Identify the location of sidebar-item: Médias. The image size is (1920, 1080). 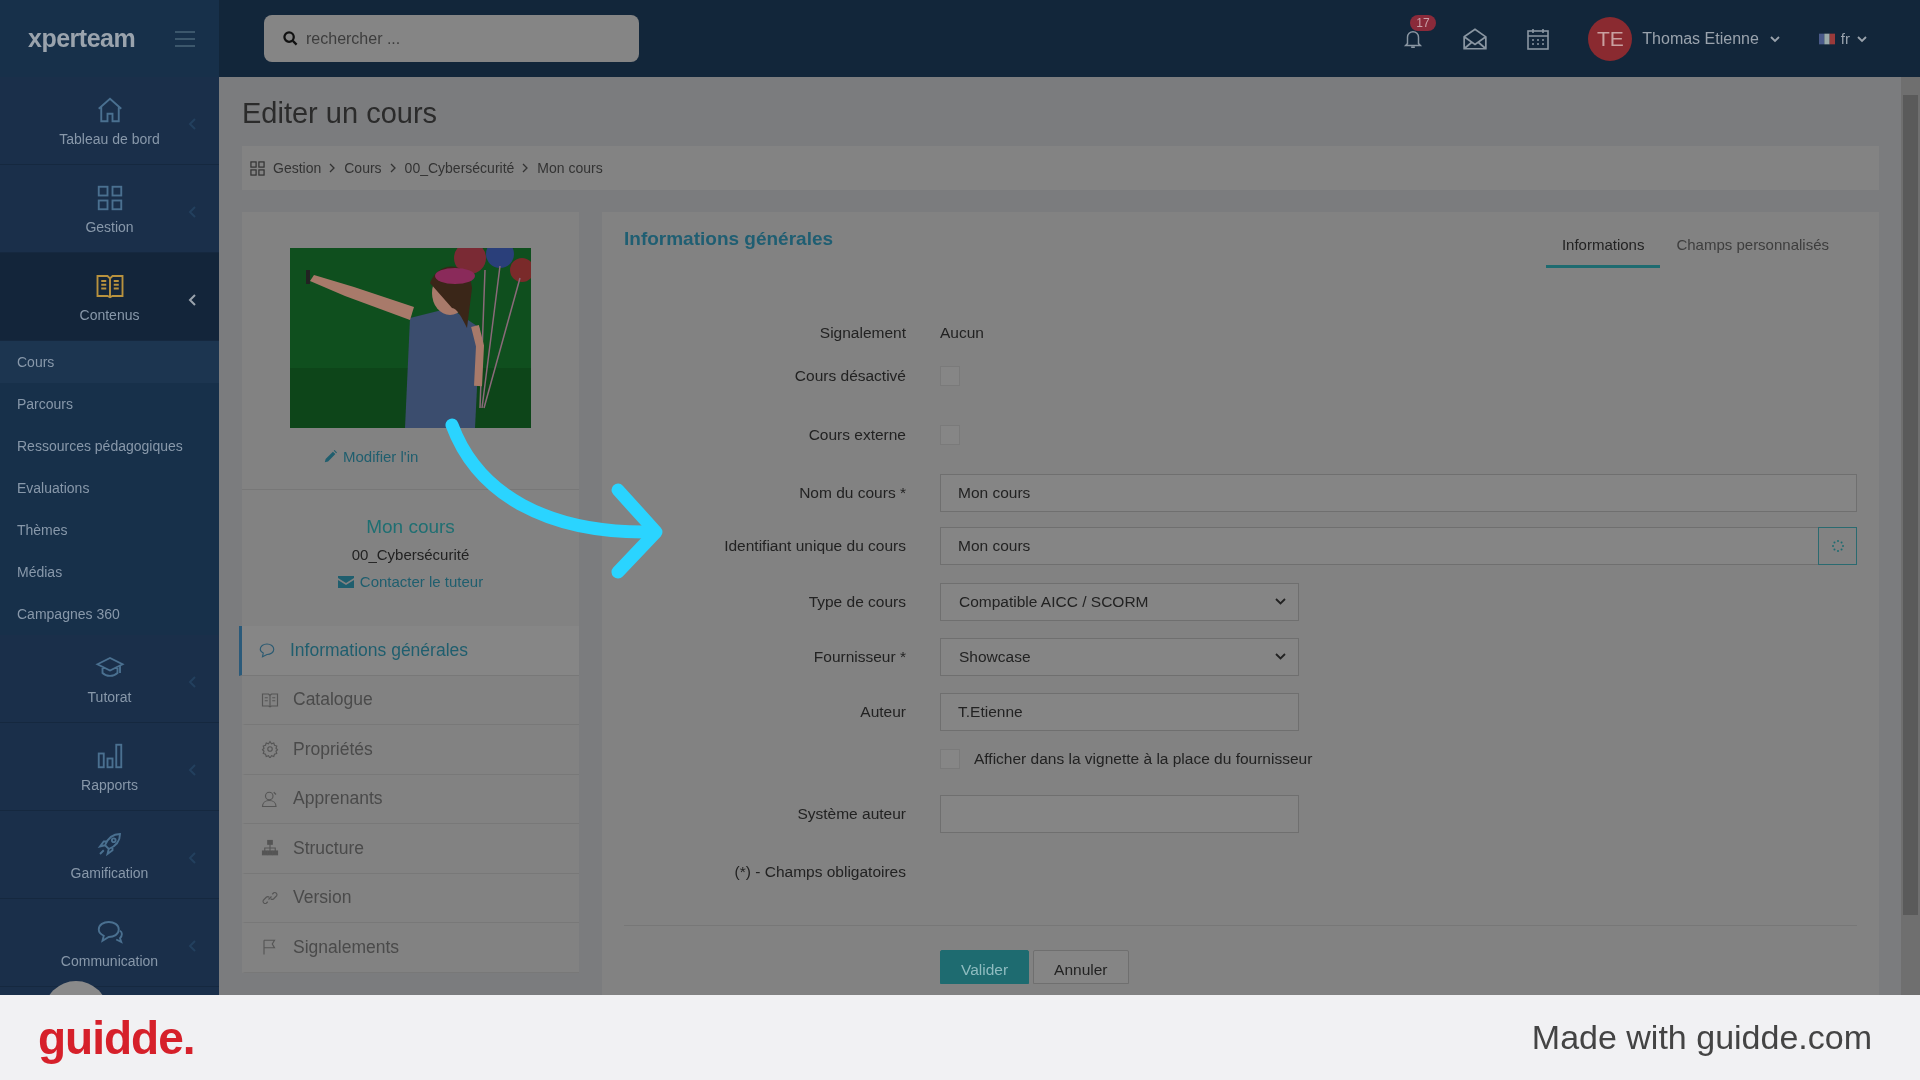
(109, 572).